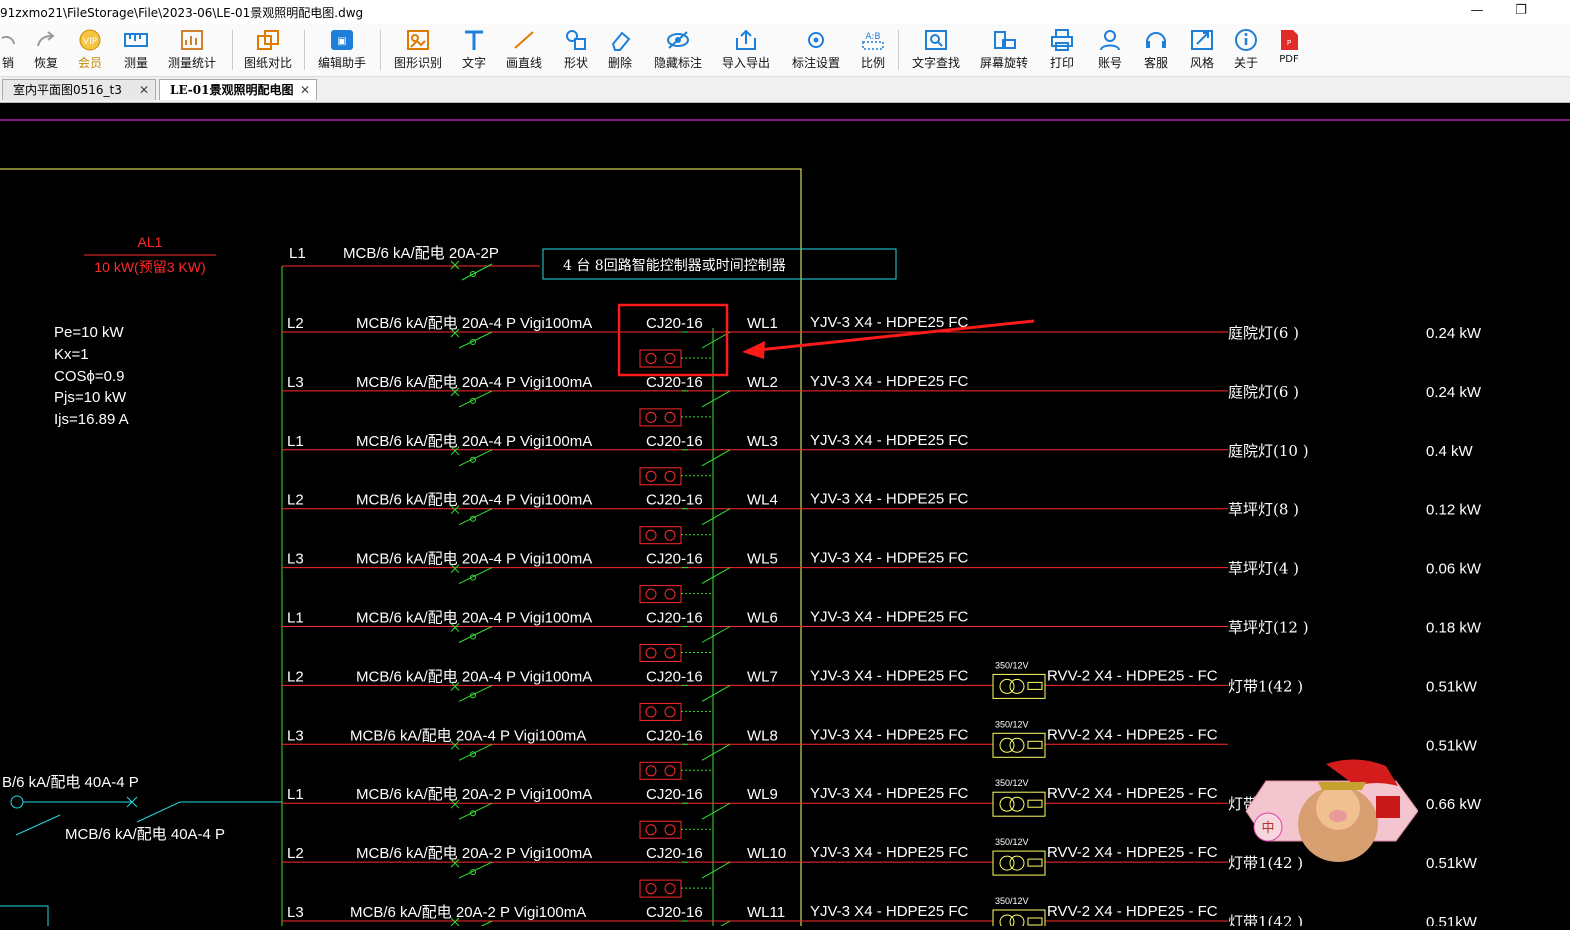  I want to click on minimize-button: —, so click(1477, 12).